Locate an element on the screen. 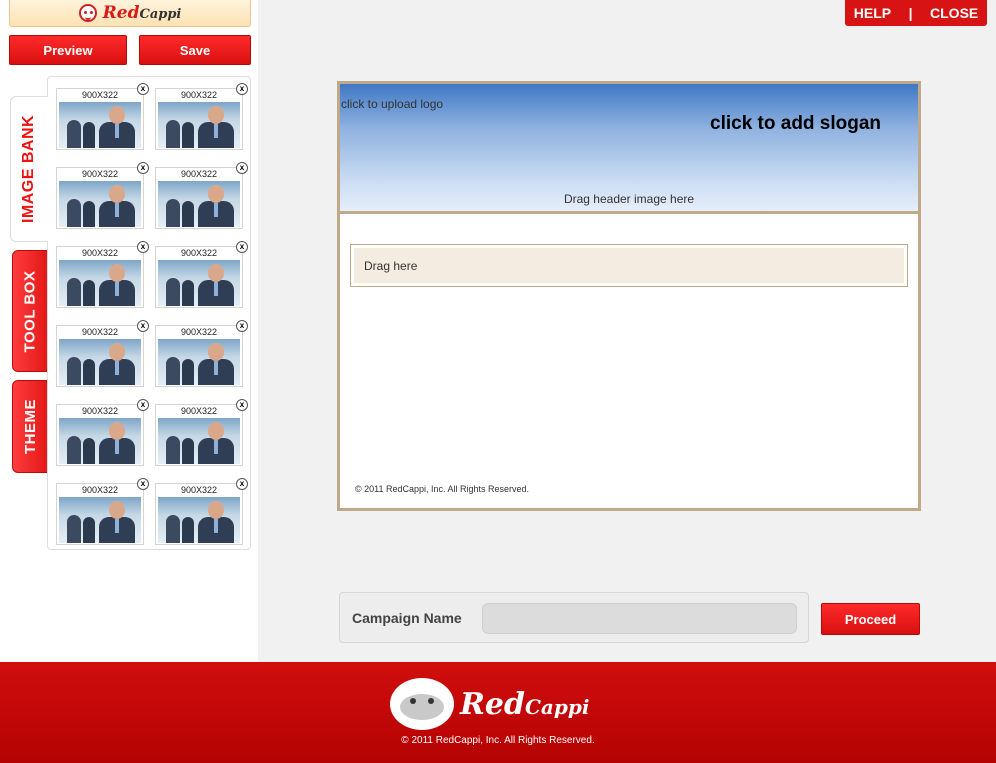  tab-tool-box: TOOL BOX is located at coordinates (30, 311).